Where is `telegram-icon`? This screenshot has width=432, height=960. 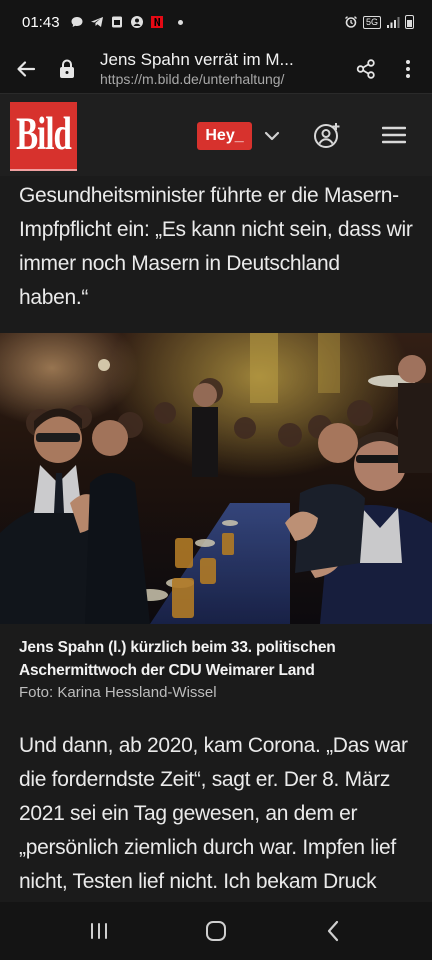
telegram-icon is located at coordinates (96, 22).